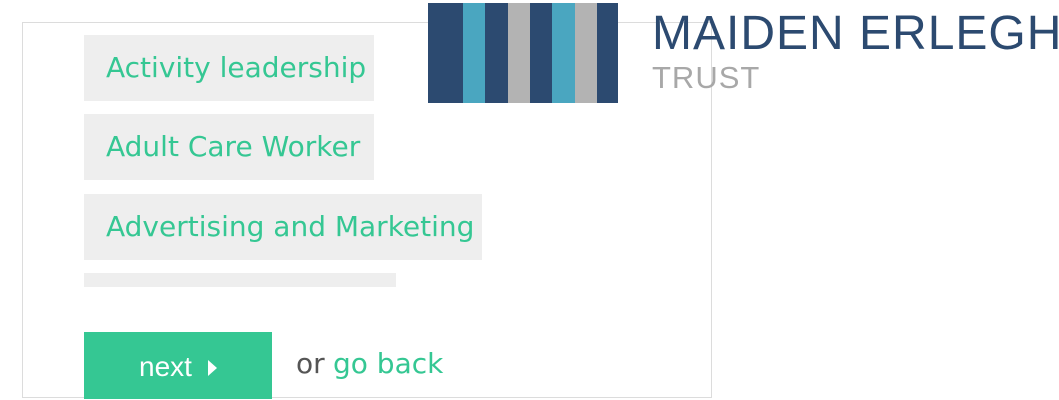  Describe the element at coordinates (240, 280) in the screenshot. I see `option-partial-item` at that location.